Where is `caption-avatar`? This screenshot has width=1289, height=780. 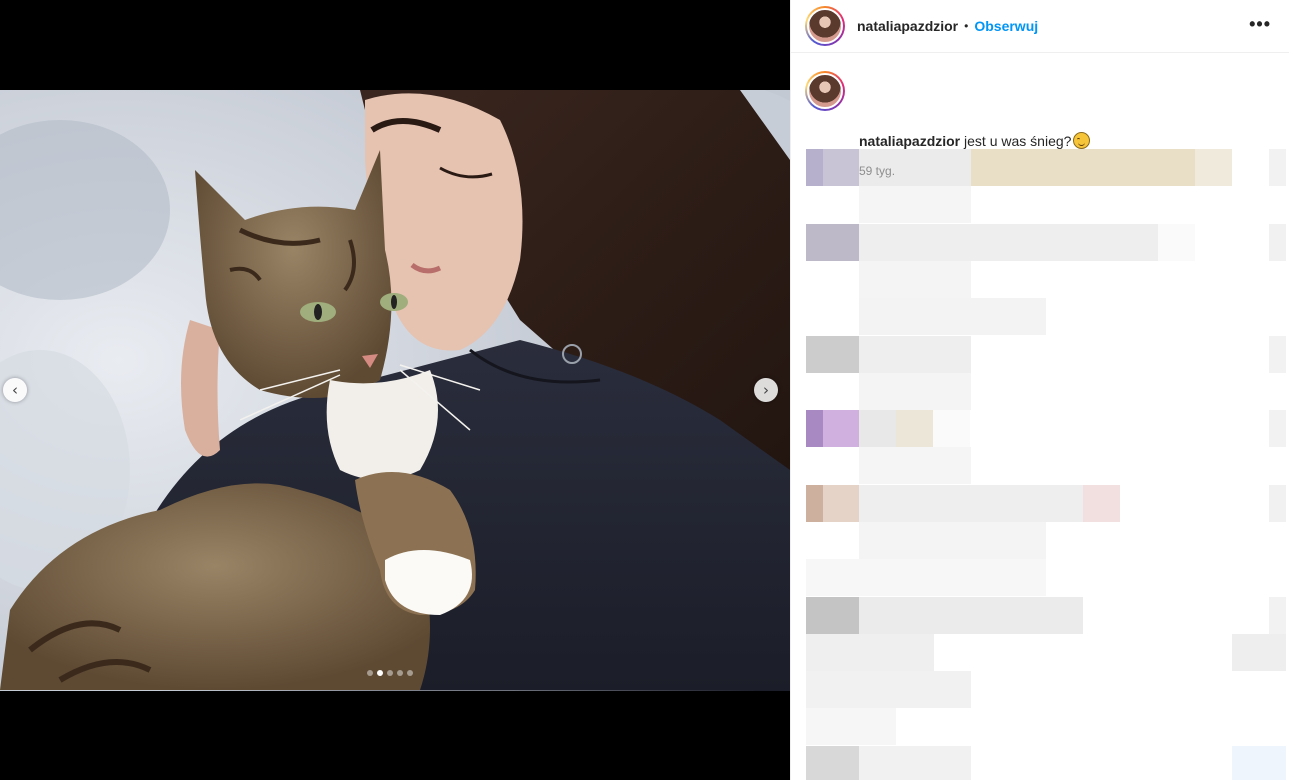
caption-avatar is located at coordinates (825, 91).